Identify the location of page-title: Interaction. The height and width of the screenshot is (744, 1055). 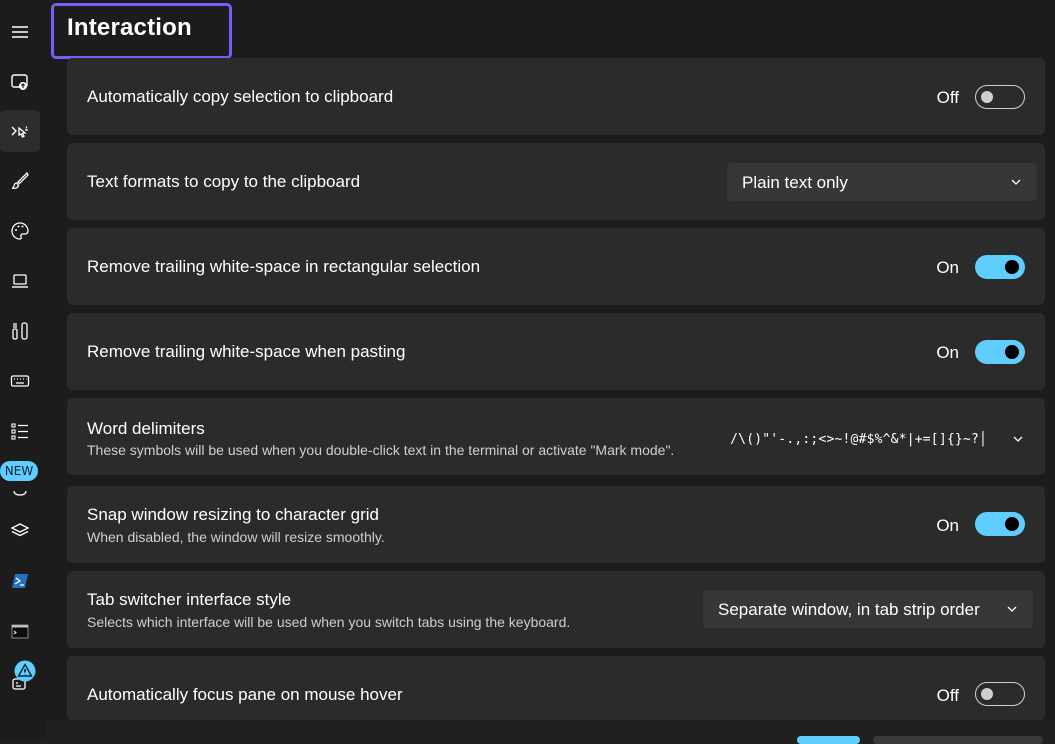
(129, 27).